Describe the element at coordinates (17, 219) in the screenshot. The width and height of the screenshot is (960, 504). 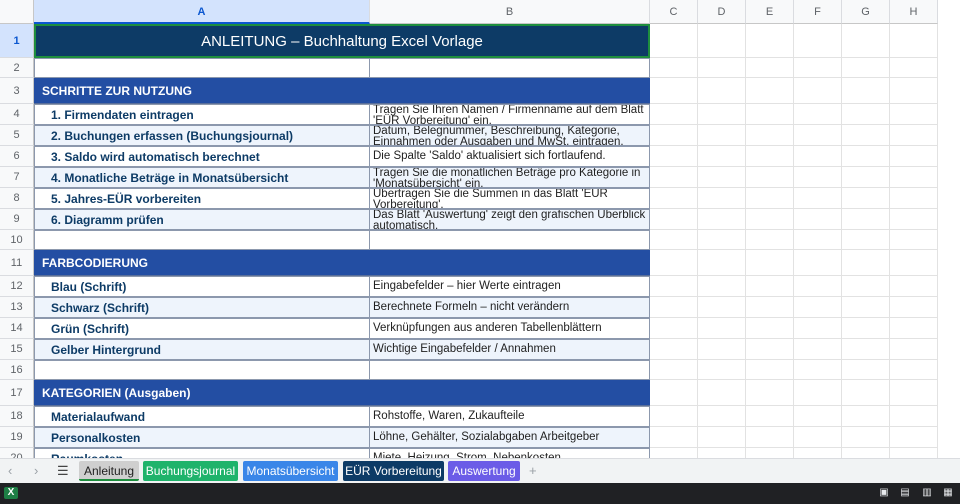
I see `row-header: 9` at that location.